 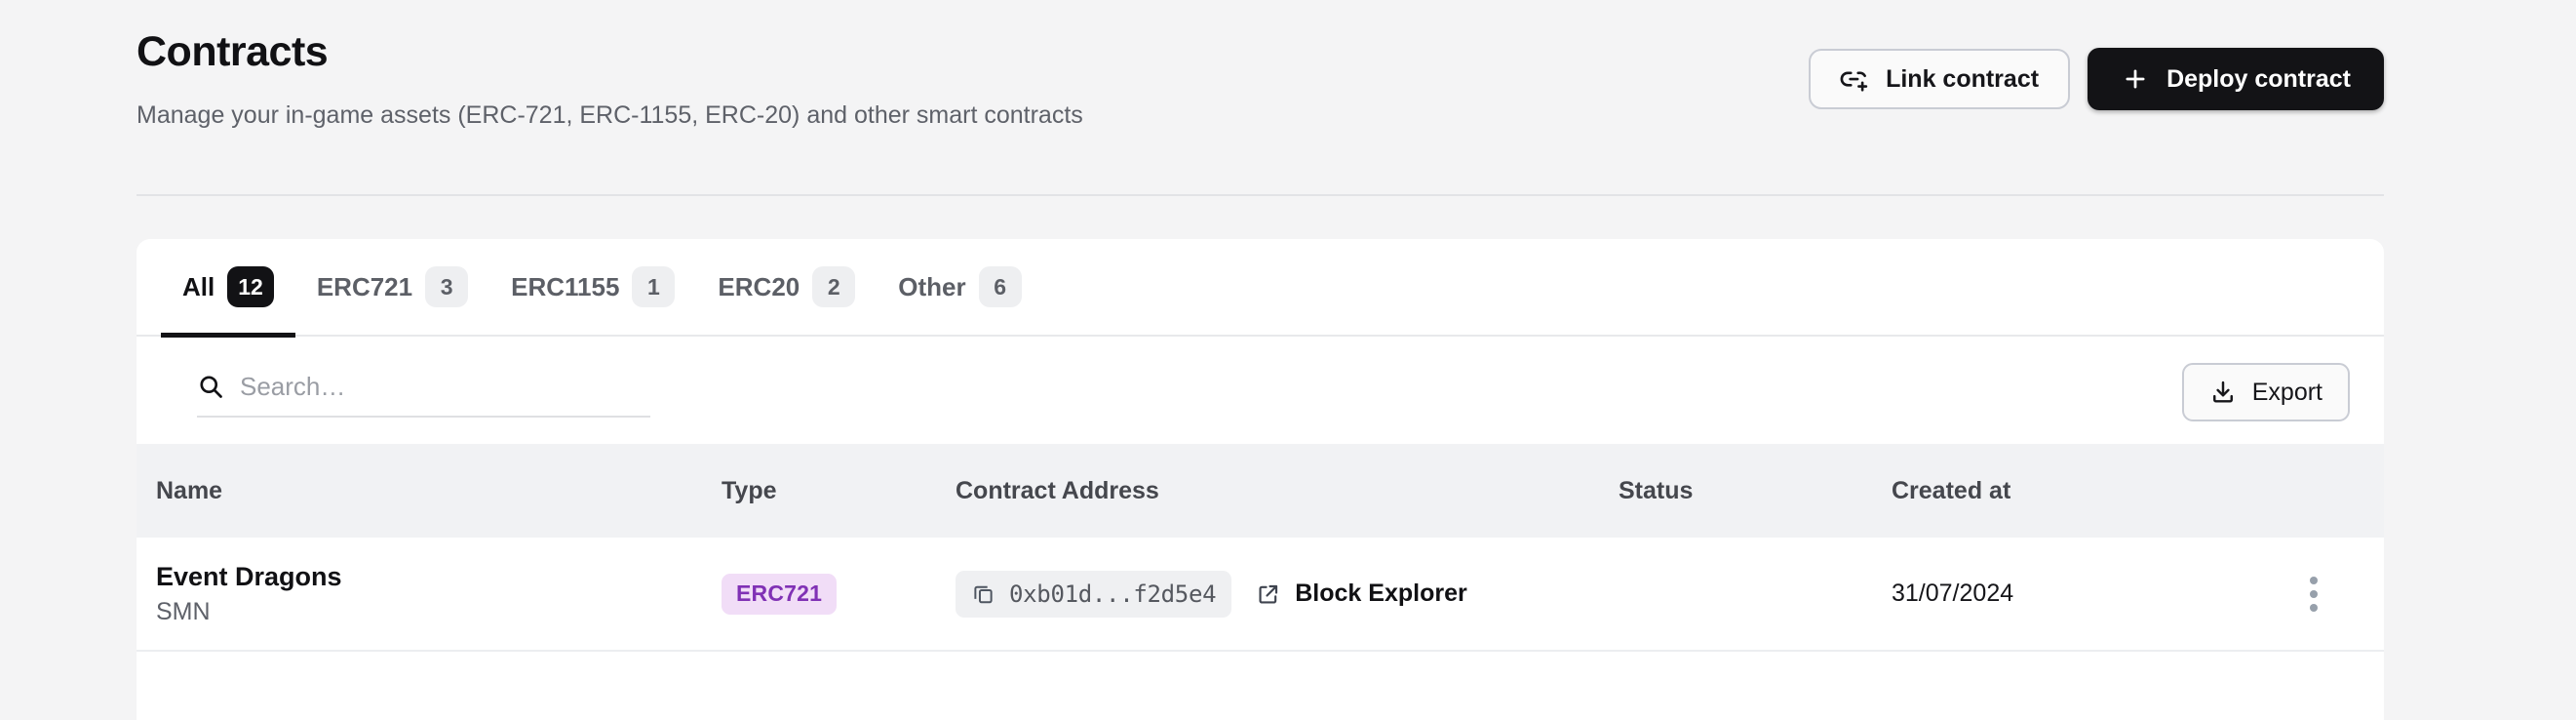 I want to click on tab-erc1155-count: 1, so click(x=654, y=286).